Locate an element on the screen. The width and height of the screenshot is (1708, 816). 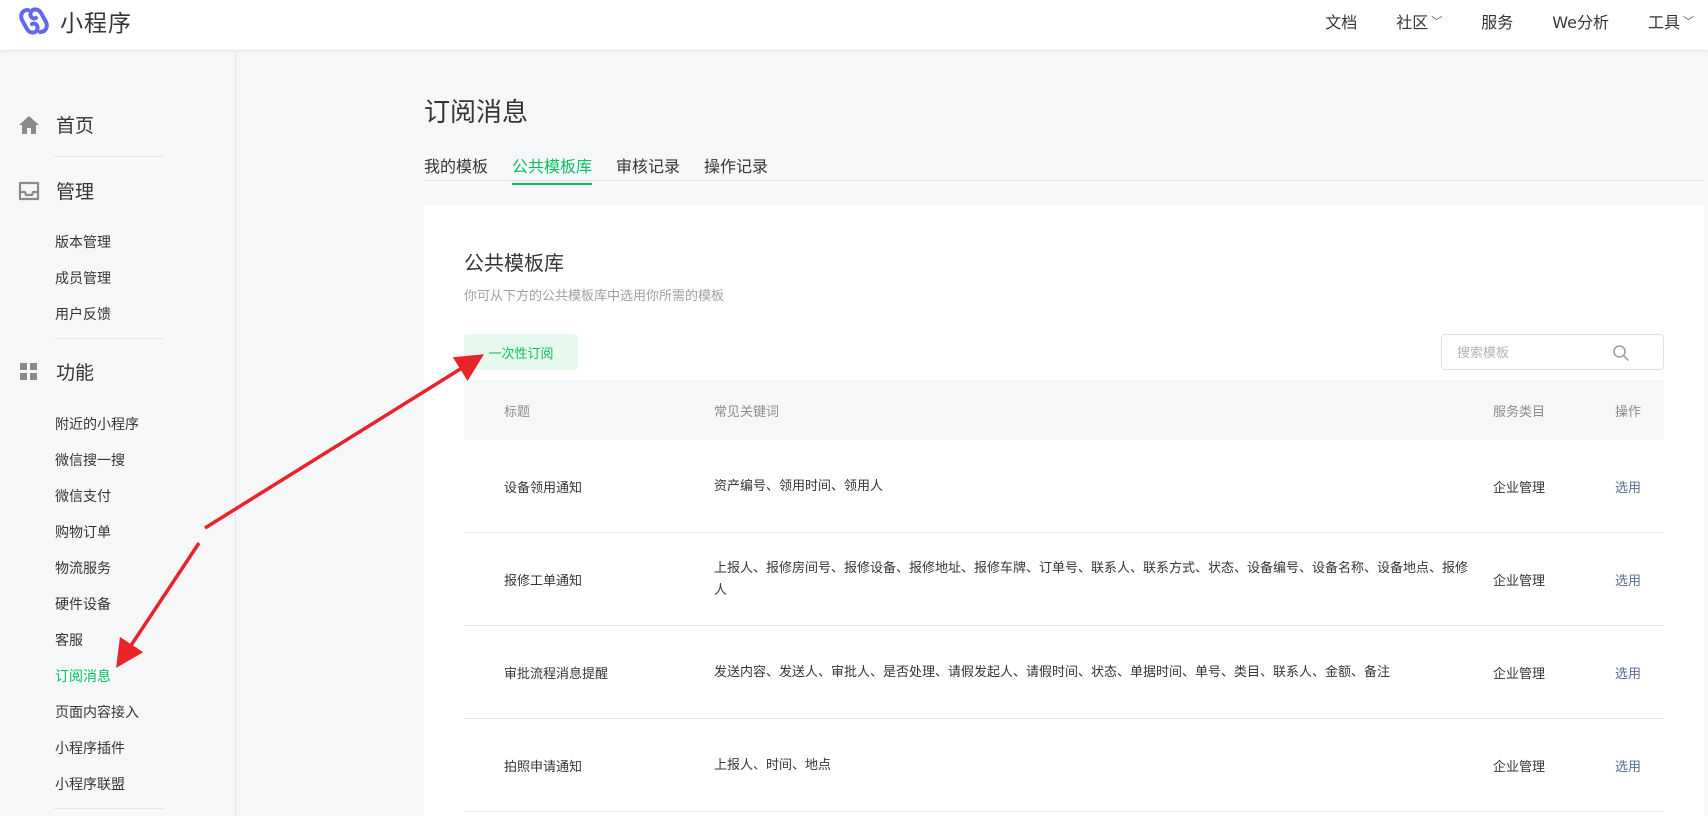
sidebar-item-subscription-messages: 订阅消息 is located at coordinates (83, 676).